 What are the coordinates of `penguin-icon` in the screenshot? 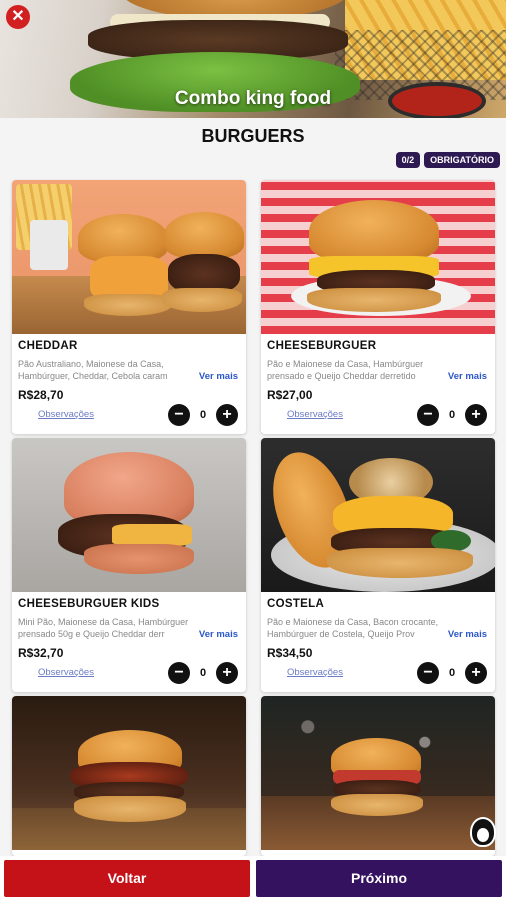 It's located at (483, 832).